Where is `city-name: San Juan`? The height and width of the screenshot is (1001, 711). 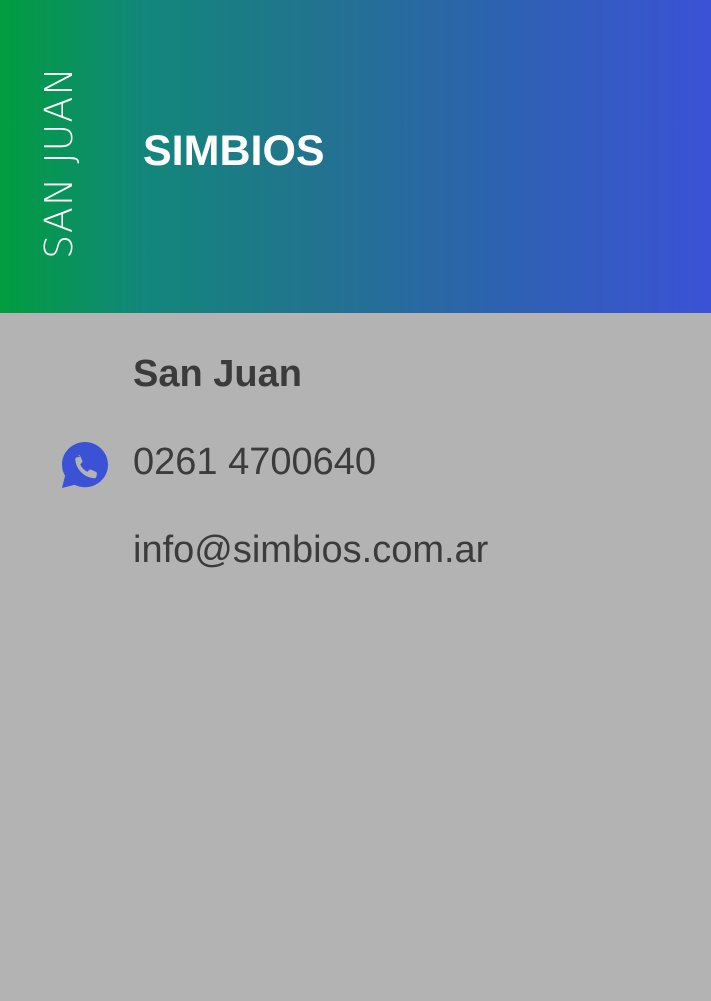 city-name: San Juan is located at coordinates (217, 374).